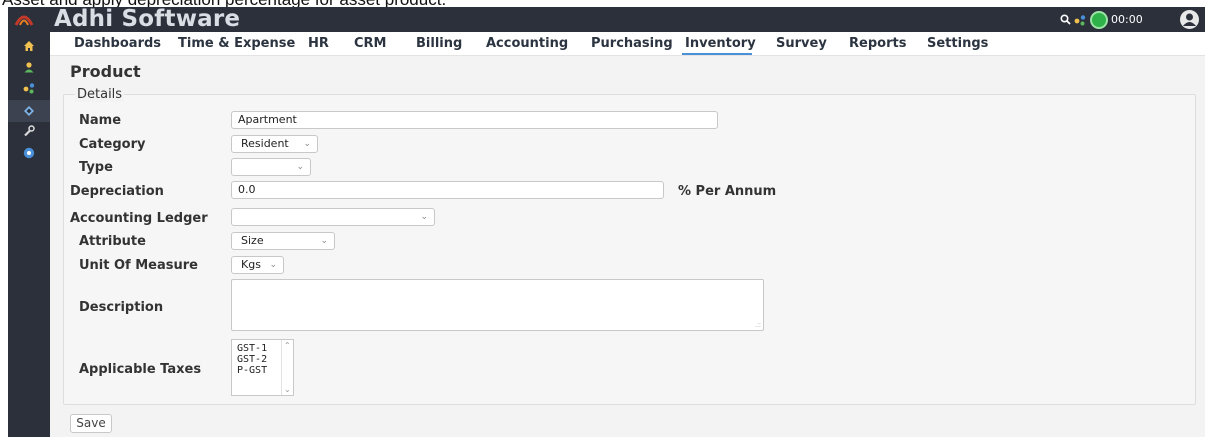 This screenshot has width=1205, height=437. What do you see at coordinates (497, 305) in the screenshot?
I see `description-textarea: .::` at bounding box center [497, 305].